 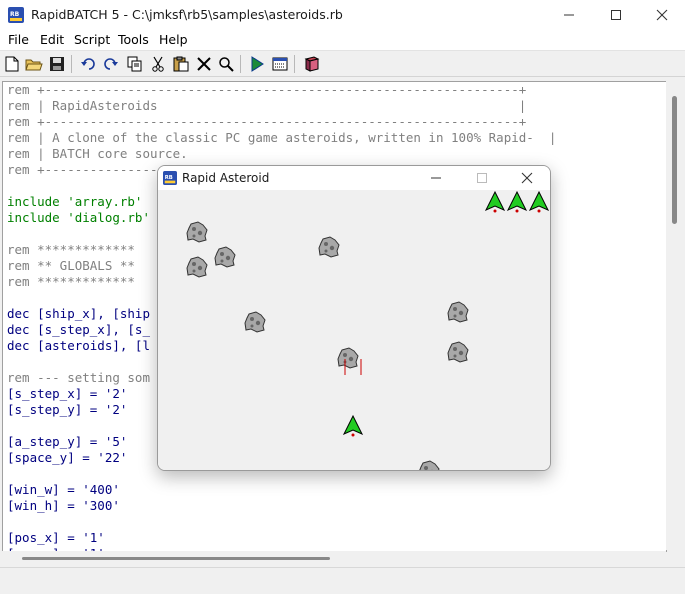 I want to click on paste-icon, so click(x=181, y=64).